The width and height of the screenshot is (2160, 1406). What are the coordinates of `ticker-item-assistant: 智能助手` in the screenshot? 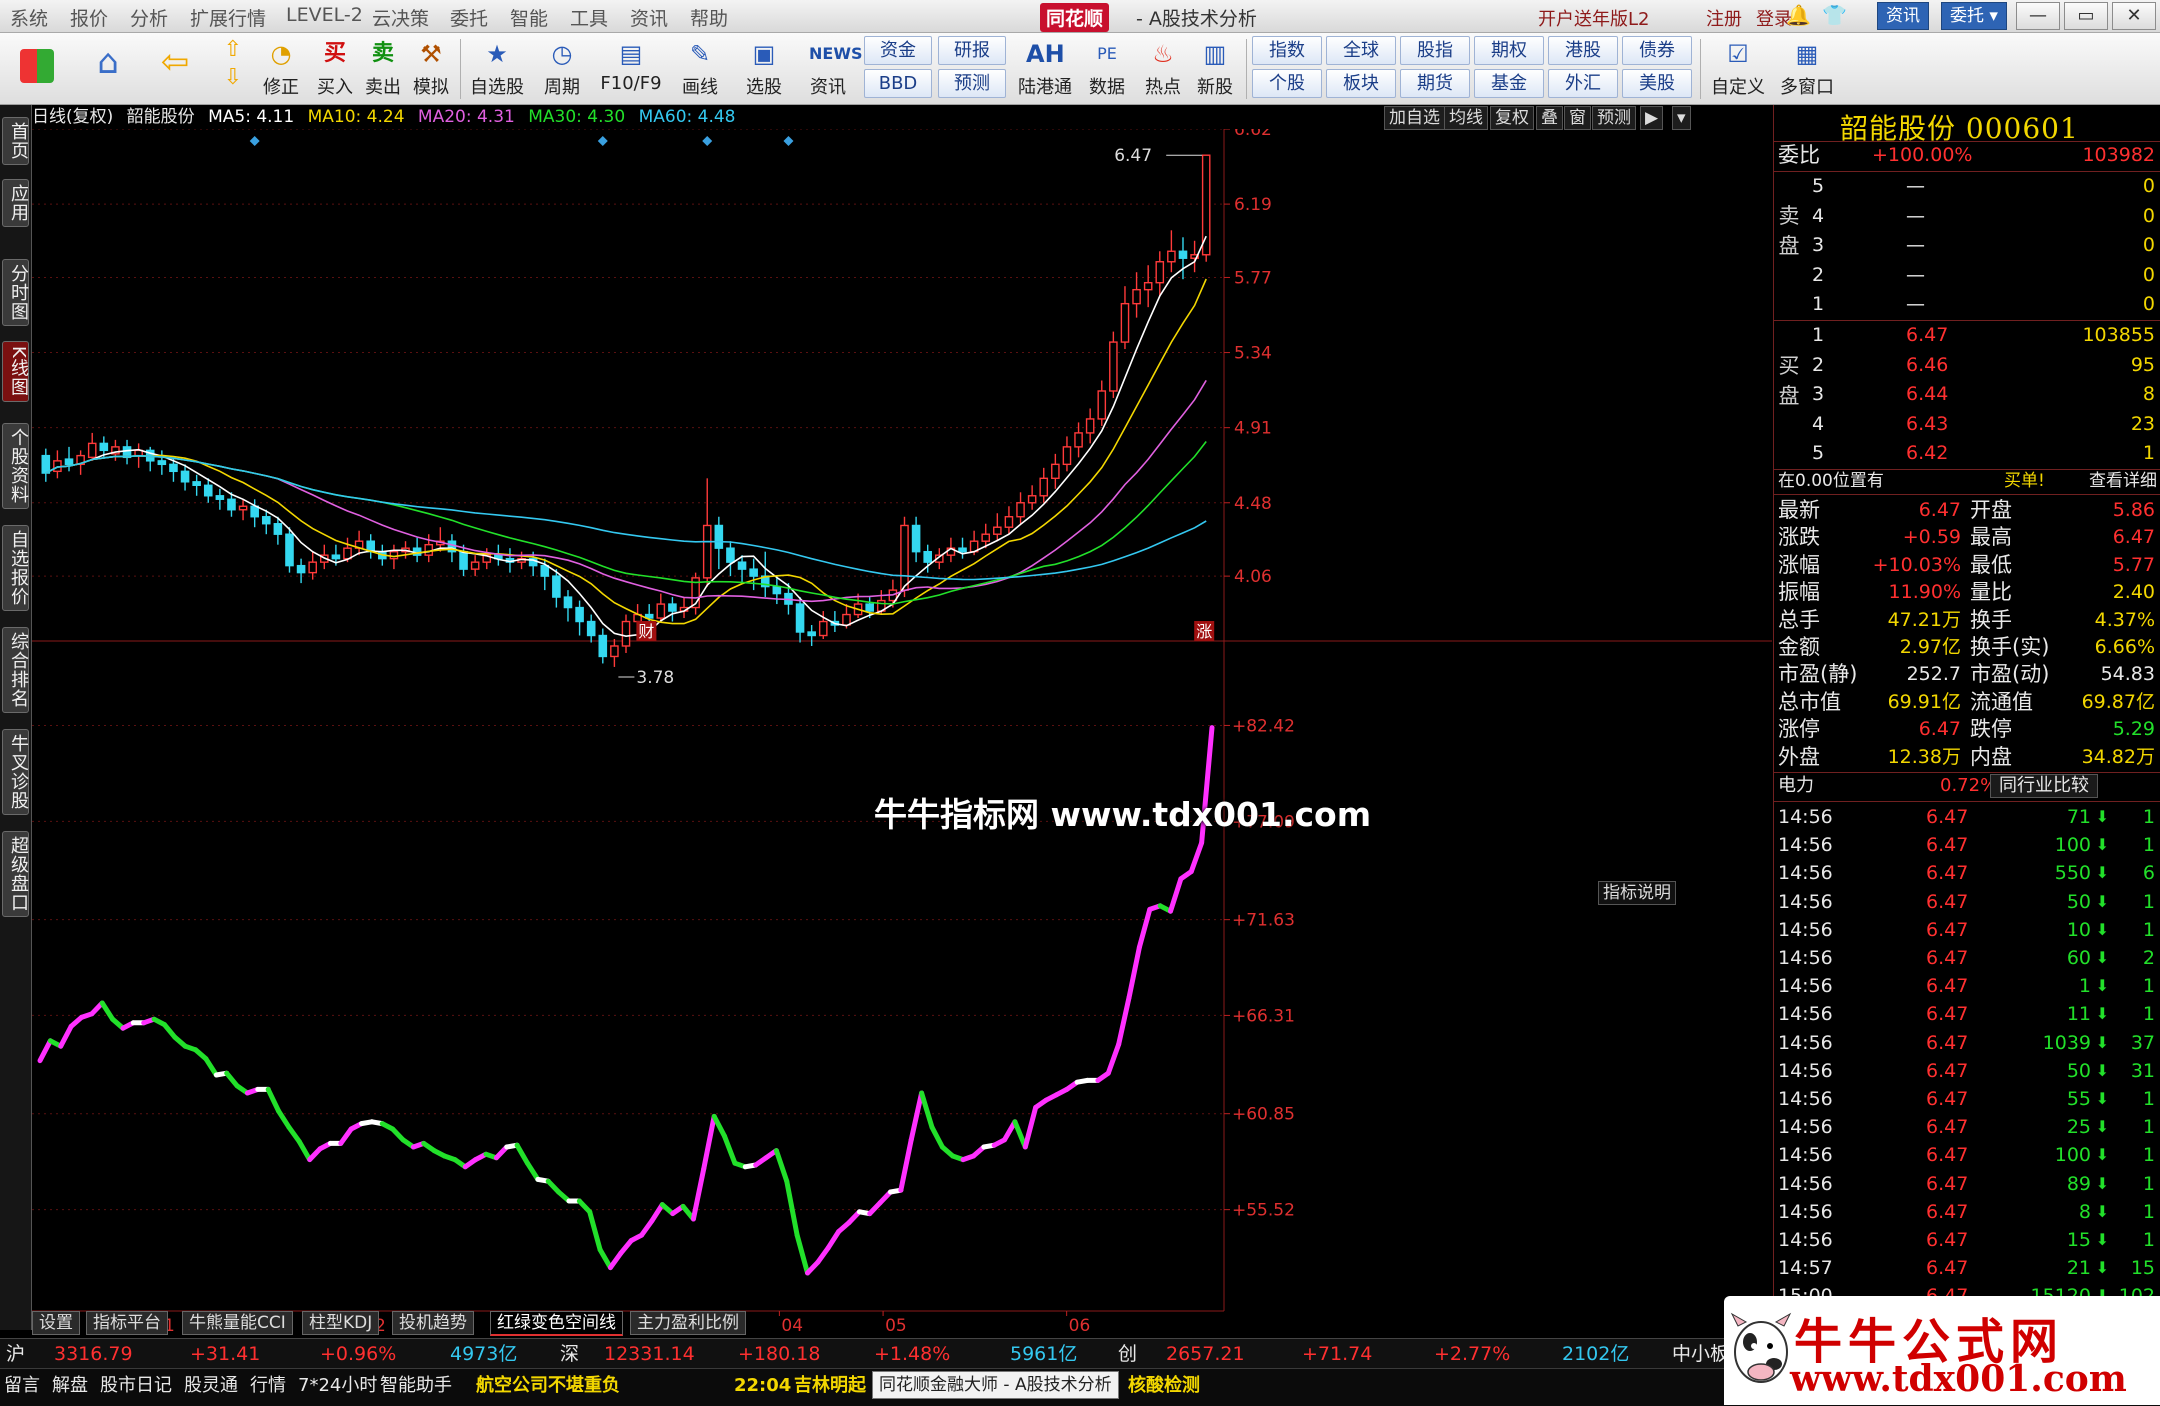 It's located at (416, 1386).